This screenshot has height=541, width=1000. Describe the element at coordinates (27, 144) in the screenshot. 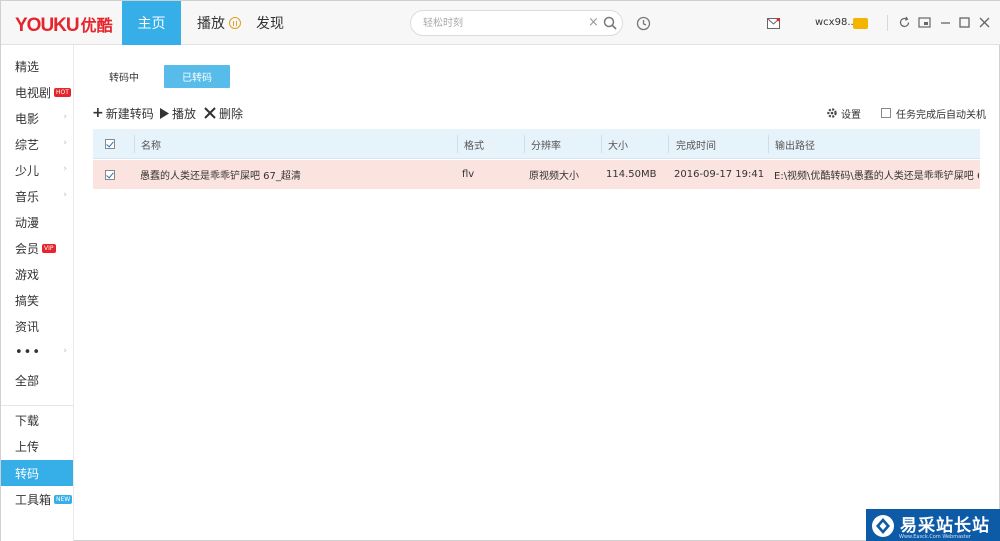

I see `sidebar-item-label: 综艺` at that location.